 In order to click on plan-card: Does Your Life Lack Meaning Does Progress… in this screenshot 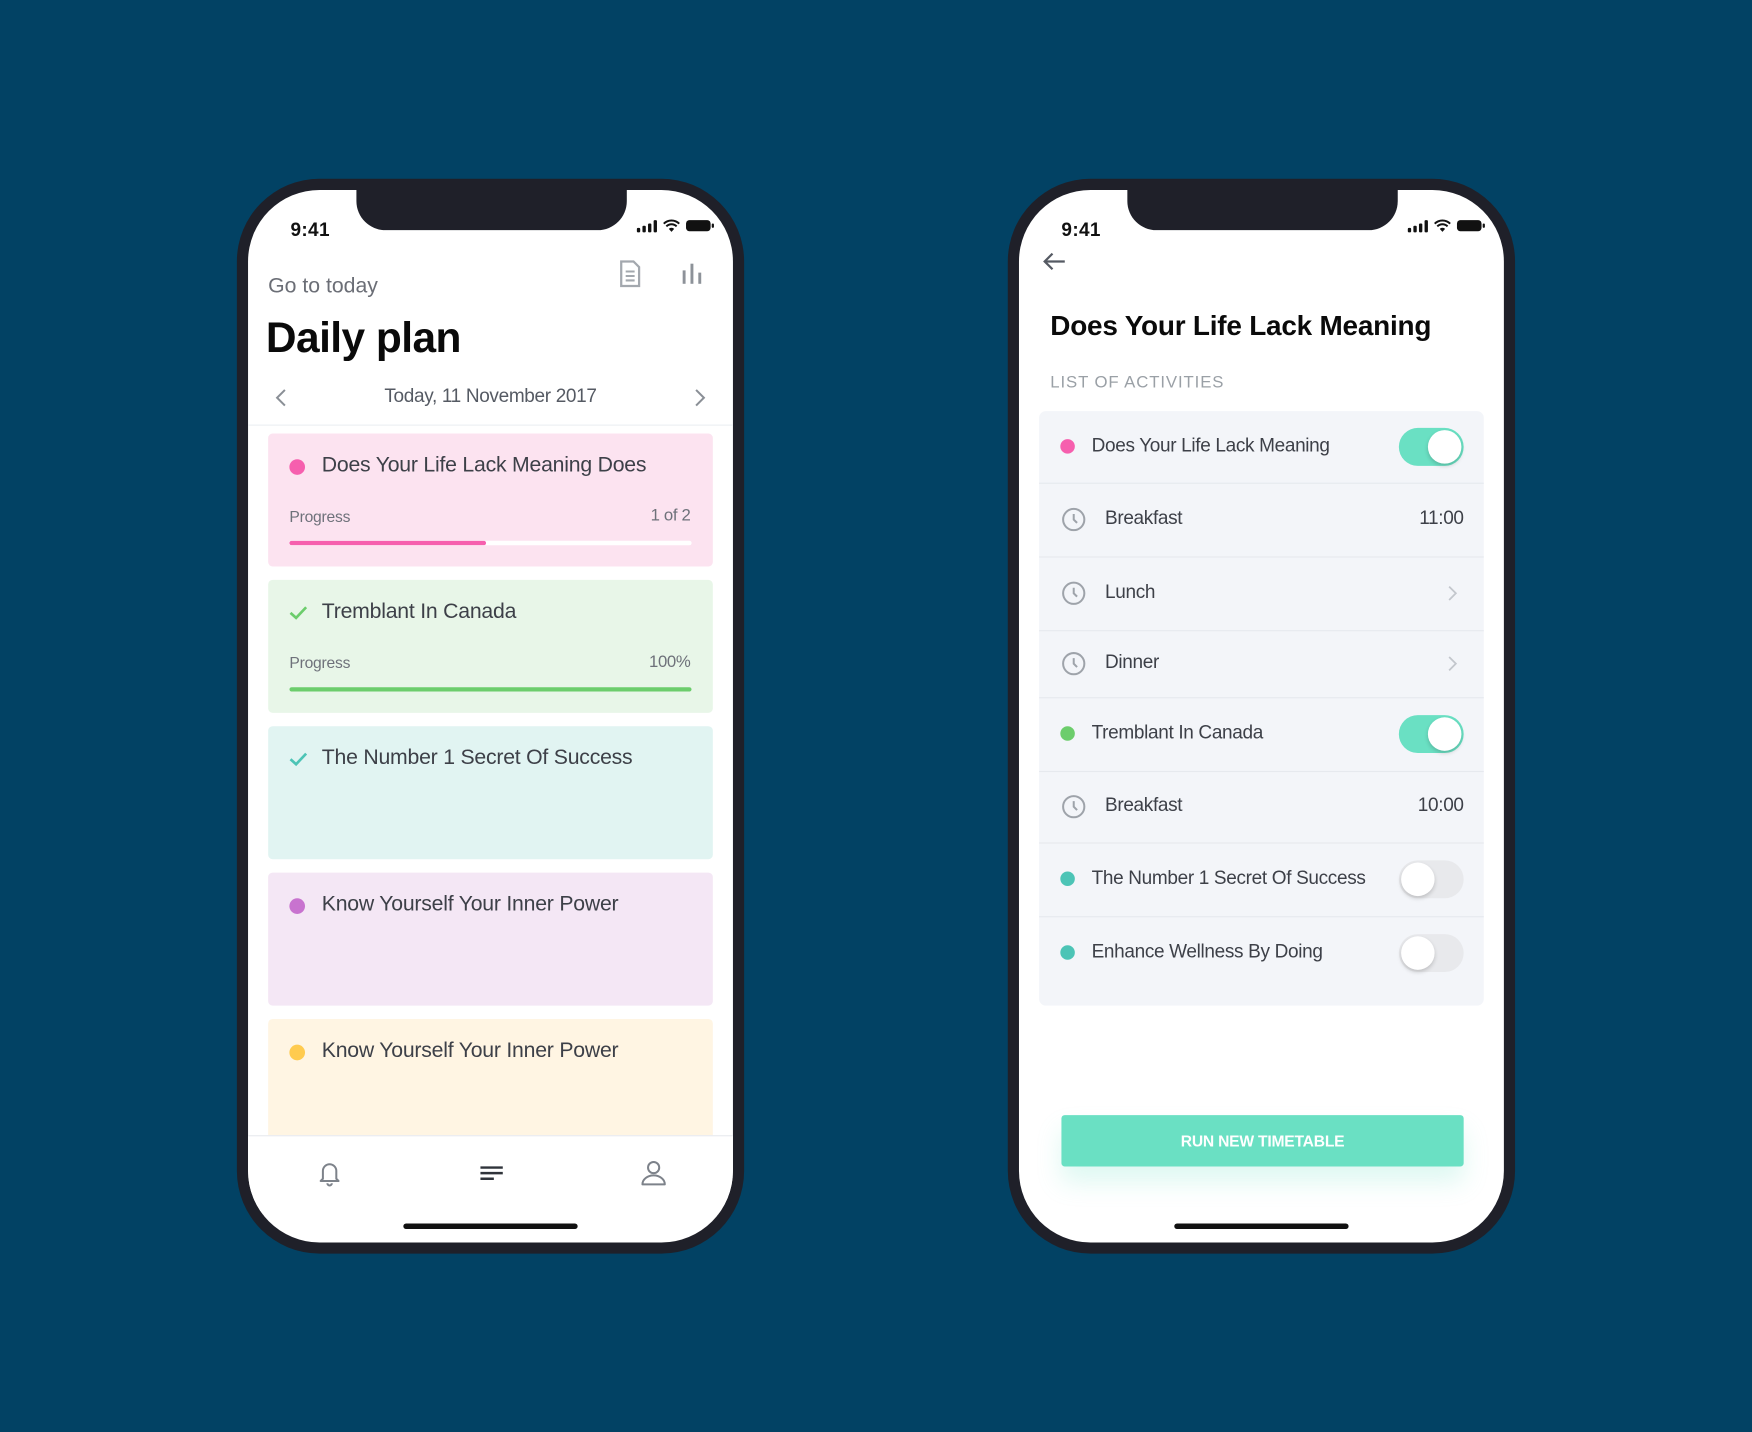, I will do `click(490, 500)`.